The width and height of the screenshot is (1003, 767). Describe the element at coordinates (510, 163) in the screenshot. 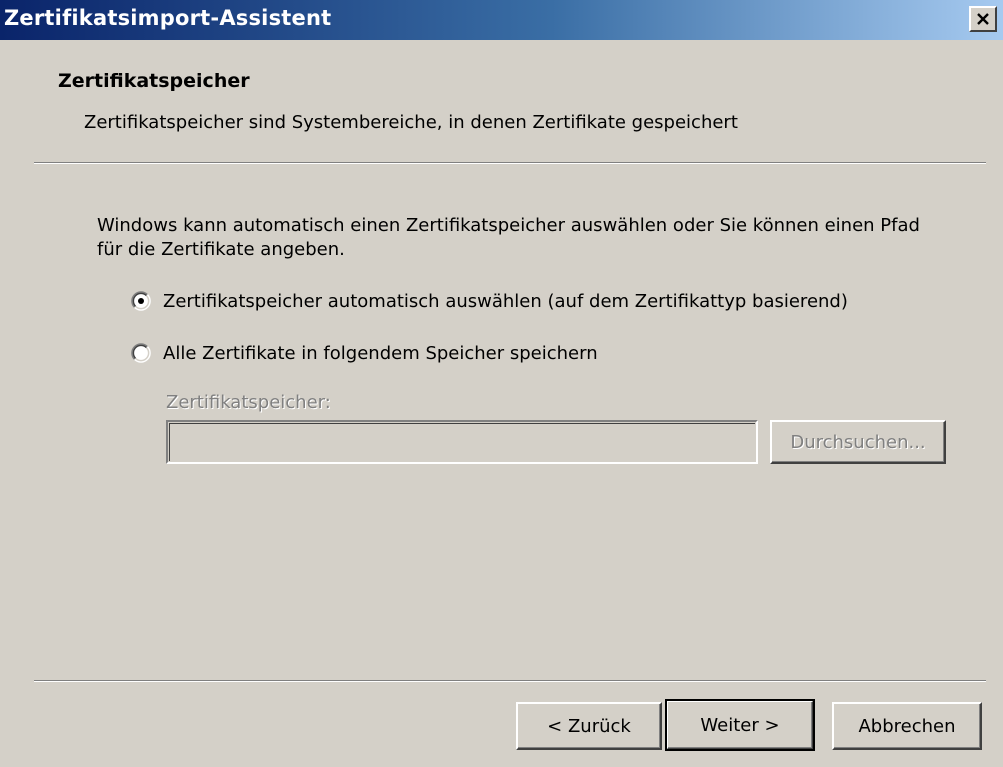

I see `header-divider` at that location.